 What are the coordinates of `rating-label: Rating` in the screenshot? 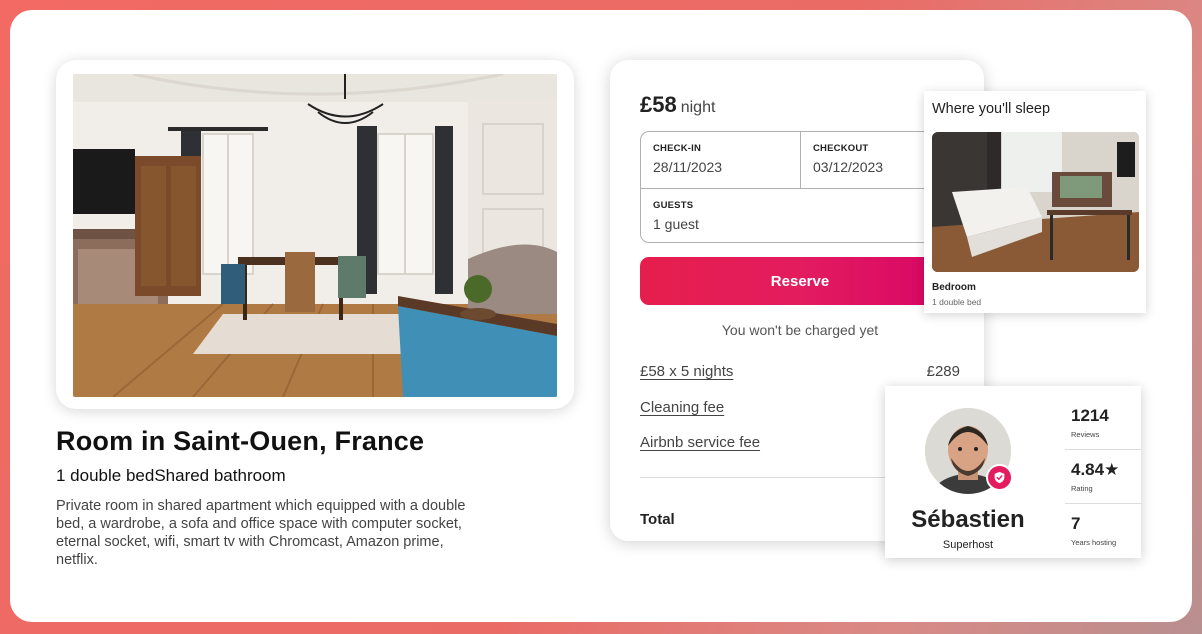 It's located at (1082, 488).